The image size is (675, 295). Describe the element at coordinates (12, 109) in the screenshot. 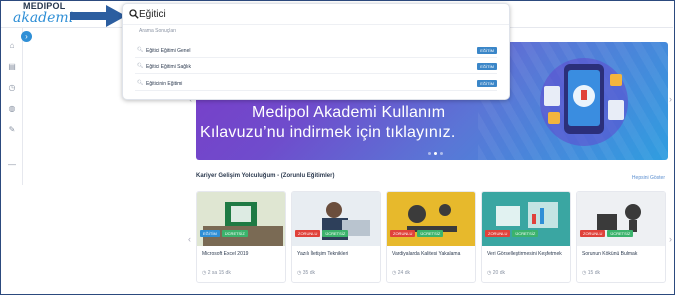

I see `globe-icon: ◍` at that location.